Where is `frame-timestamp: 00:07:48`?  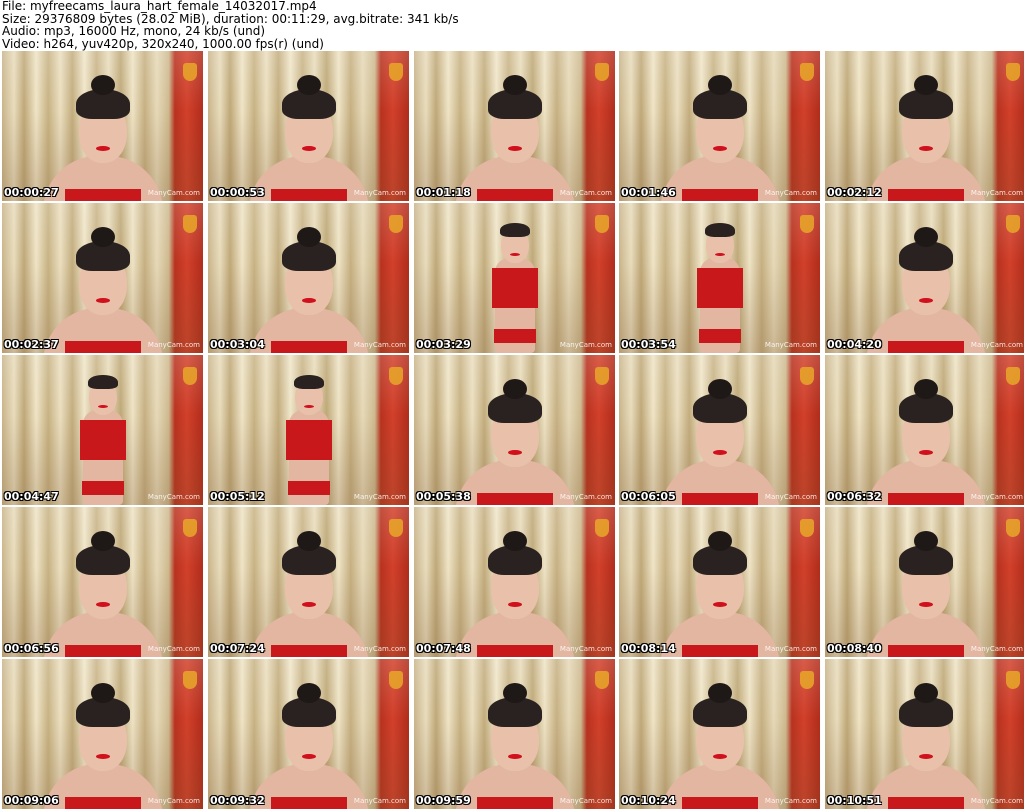
frame-timestamp: 00:07:48 is located at coordinates (443, 648).